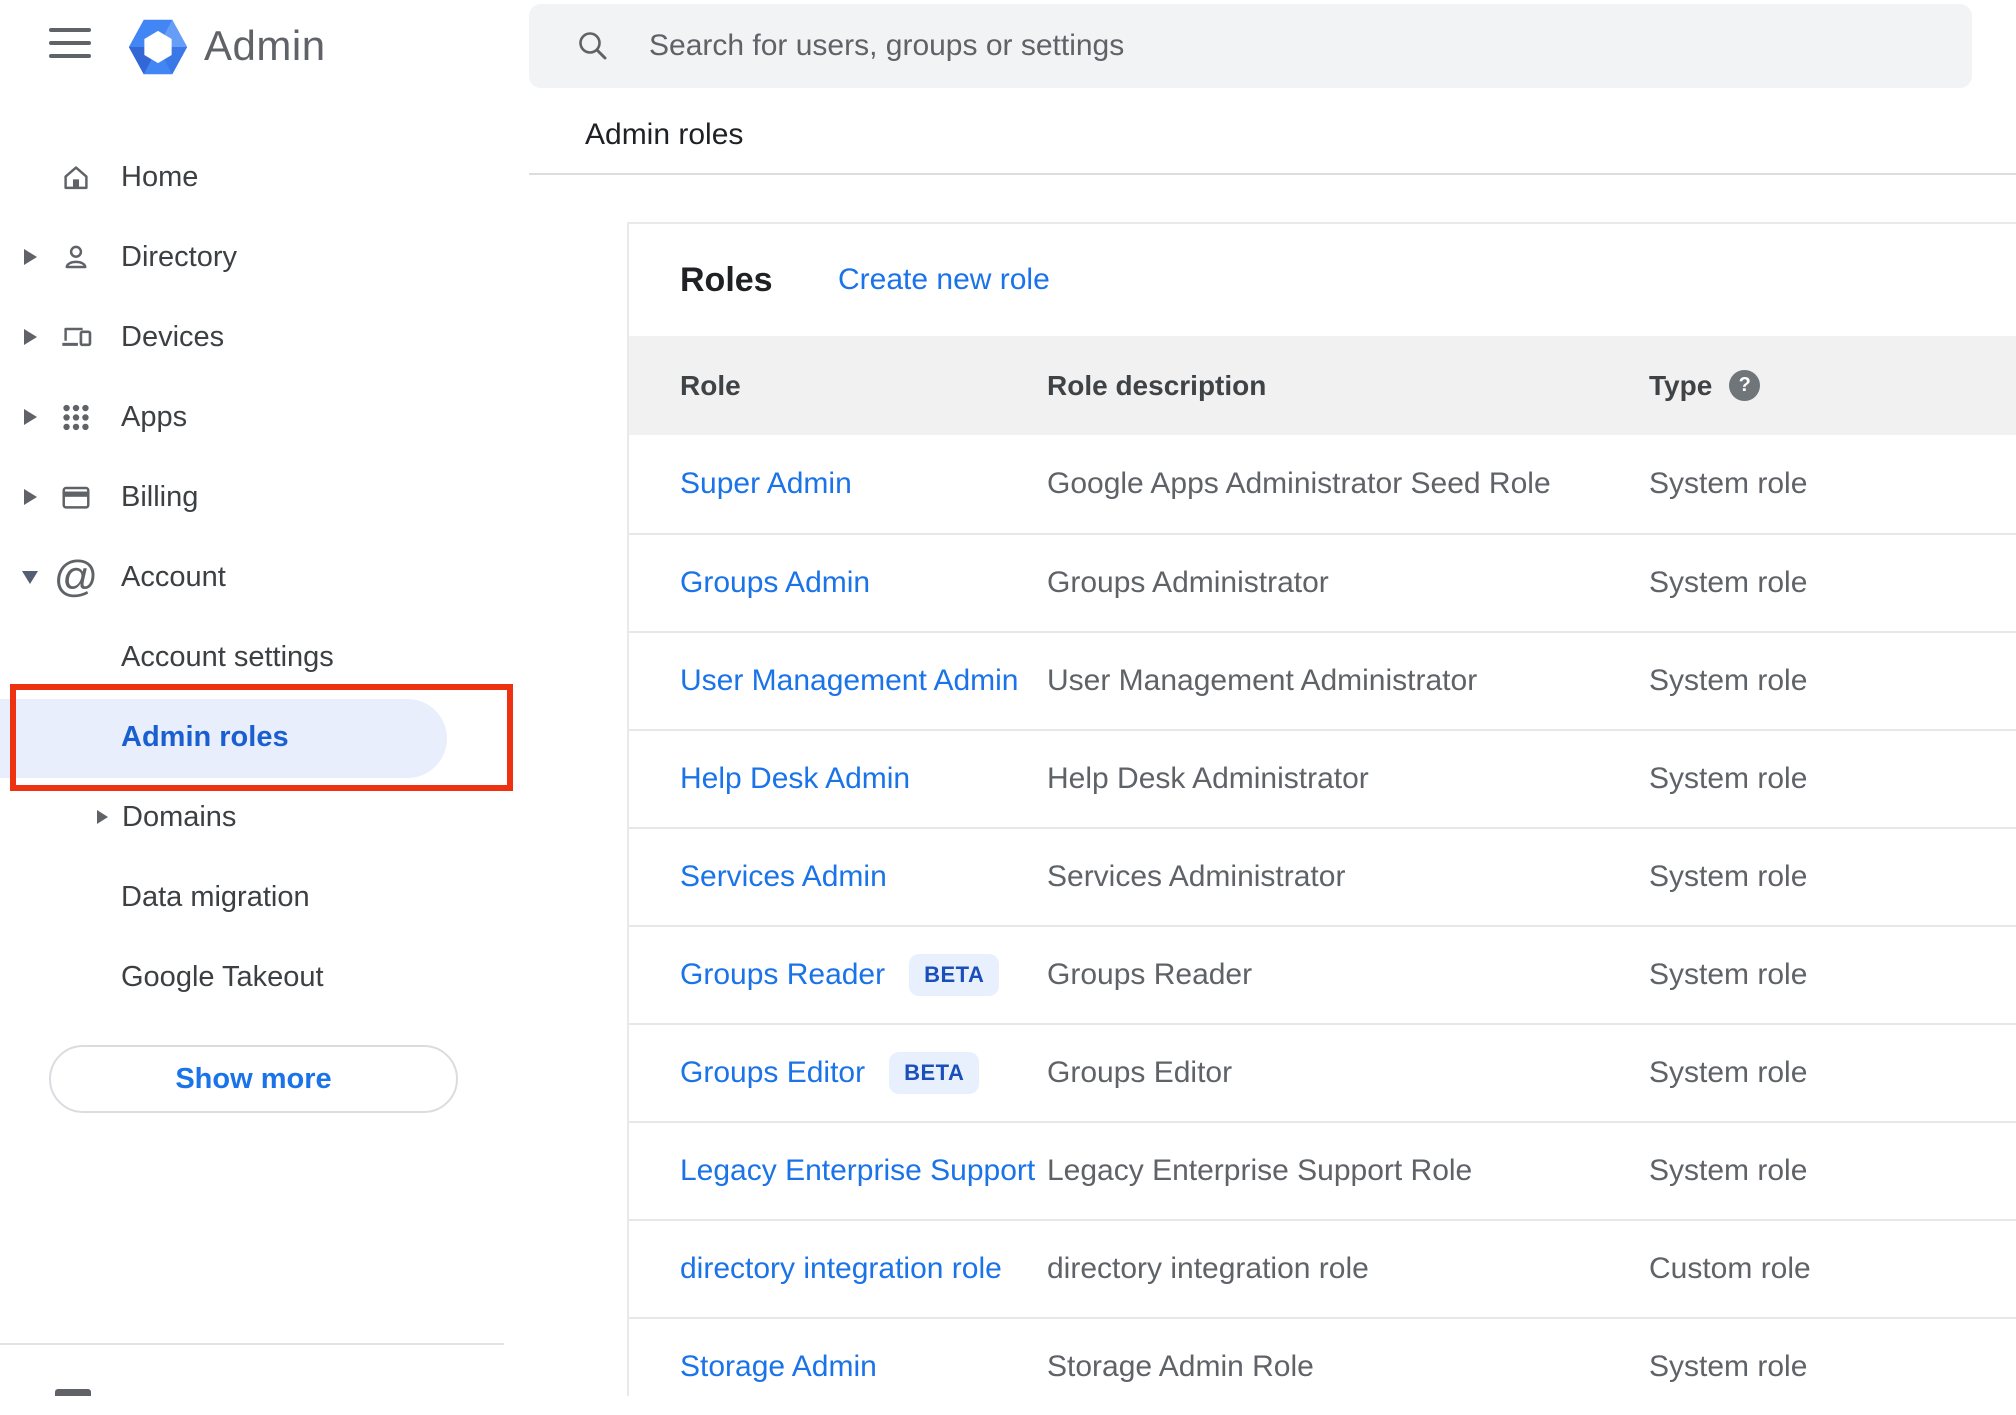  Describe the element at coordinates (1188, 582) in the screenshot. I see `role-description: Groups Administrator` at that location.